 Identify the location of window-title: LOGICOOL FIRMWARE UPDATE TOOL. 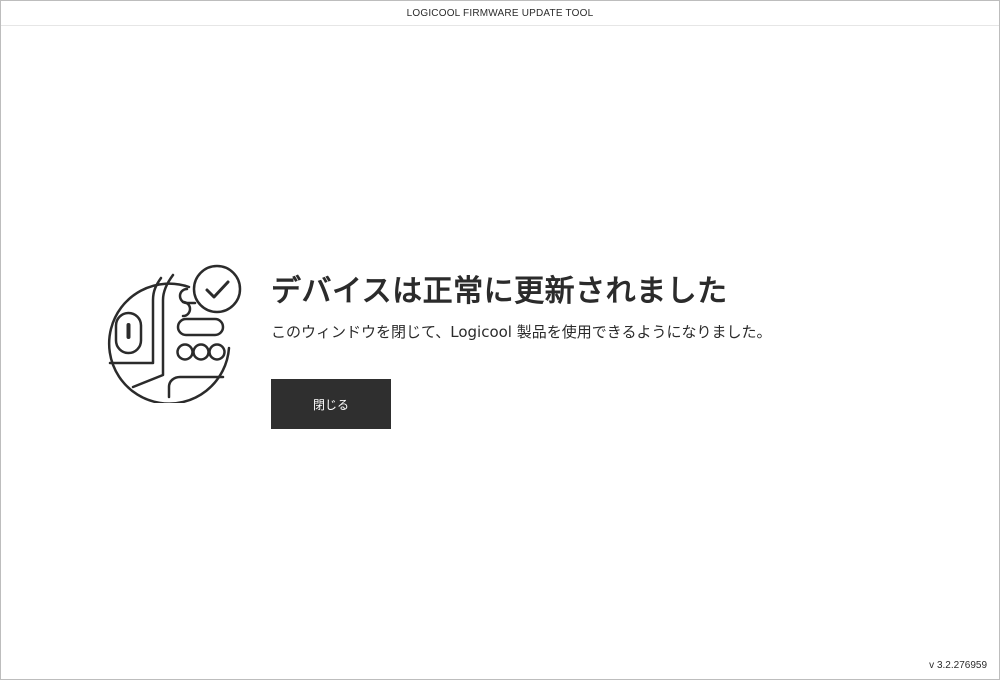
(500, 13).